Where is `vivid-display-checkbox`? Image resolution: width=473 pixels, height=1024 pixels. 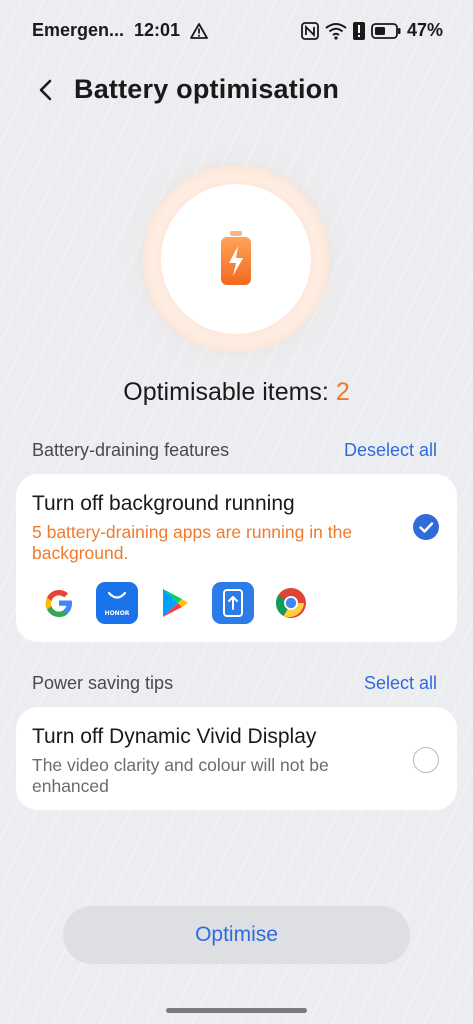
vivid-display-checkbox is located at coordinates (426, 760).